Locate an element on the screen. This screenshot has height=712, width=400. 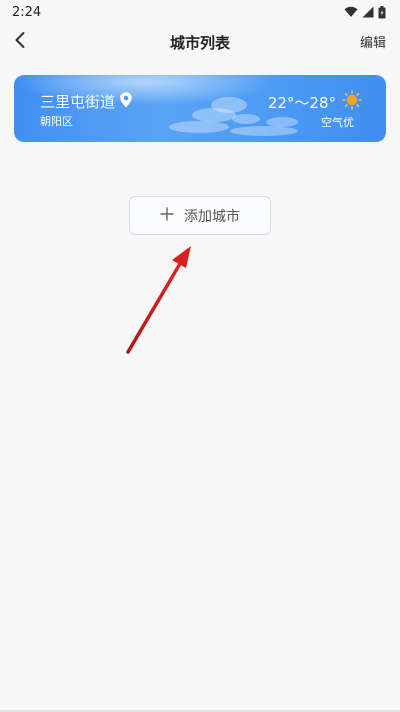
air-quality-label: 空气优 is located at coordinates (337, 122).